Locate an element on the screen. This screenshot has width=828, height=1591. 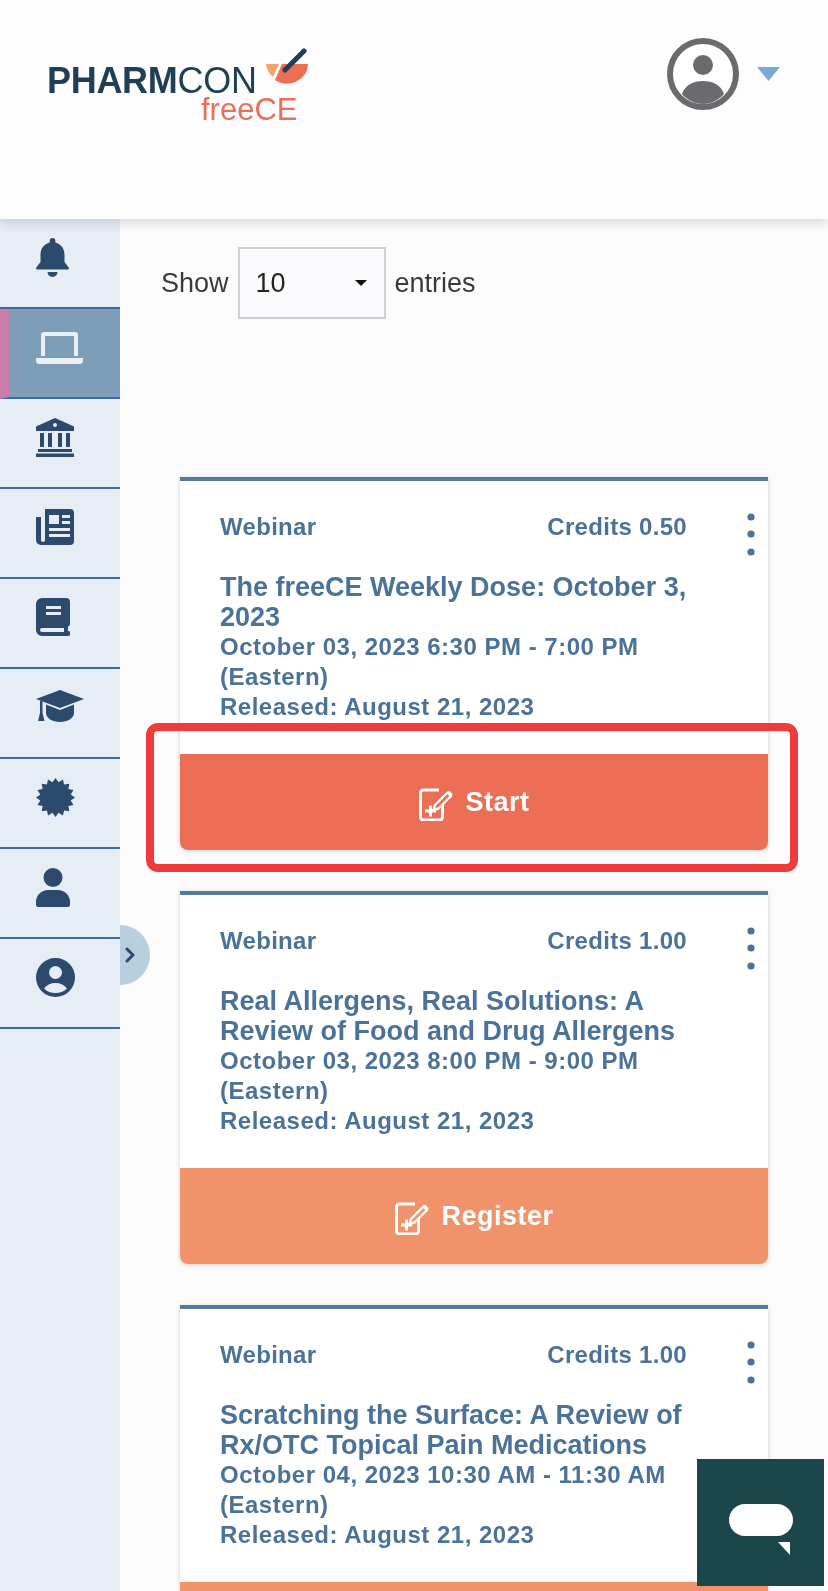
course-credits: Credits 0.50 is located at coordinates (617, 527).